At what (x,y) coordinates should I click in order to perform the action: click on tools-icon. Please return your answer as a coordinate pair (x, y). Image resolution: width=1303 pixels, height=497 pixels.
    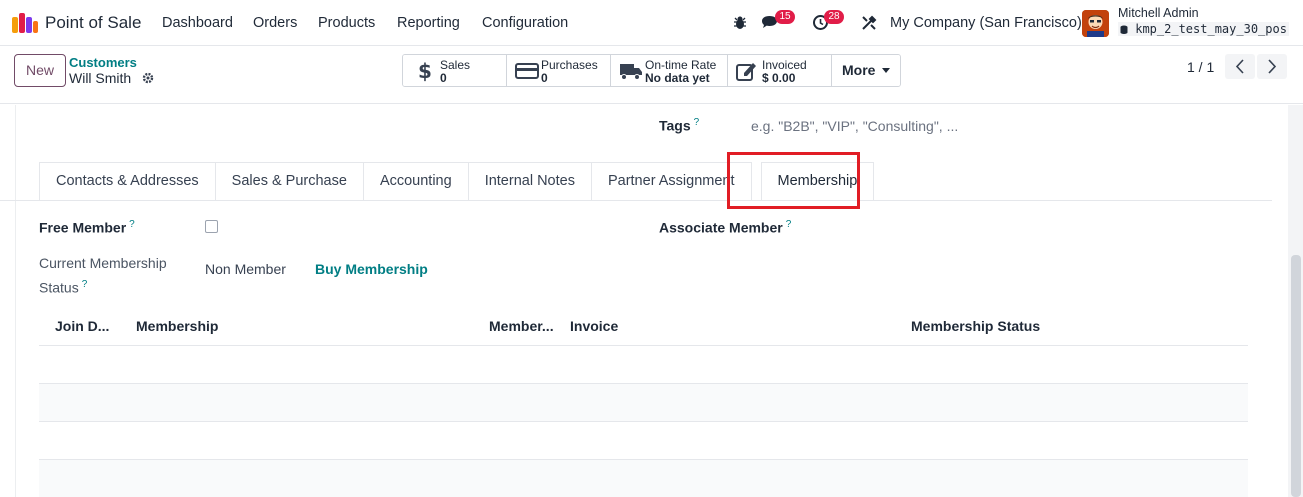
    Looking at the image, I should click on (869, 23).